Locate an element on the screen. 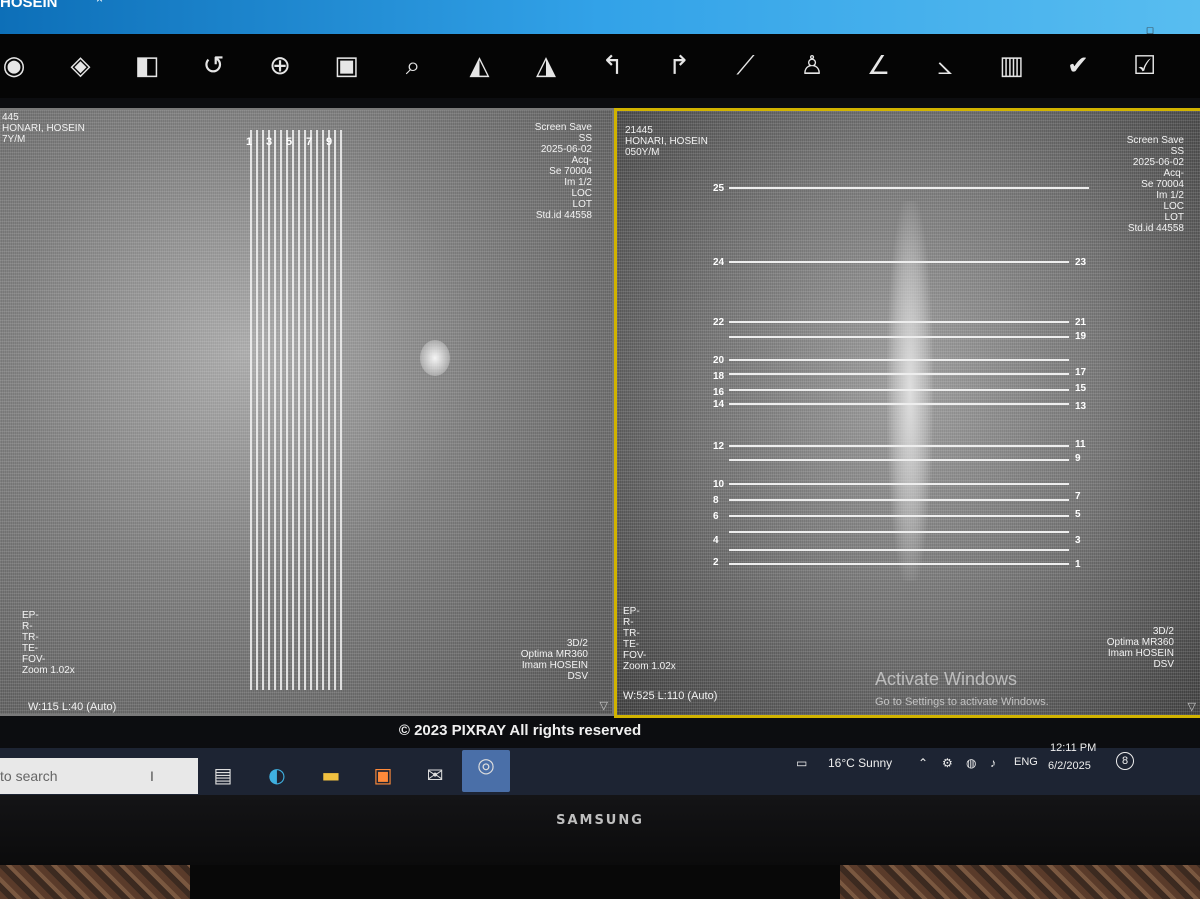 This screenshot has height=899, width=1200. mail-icon: ✉ is located at coordinates (435, 775).